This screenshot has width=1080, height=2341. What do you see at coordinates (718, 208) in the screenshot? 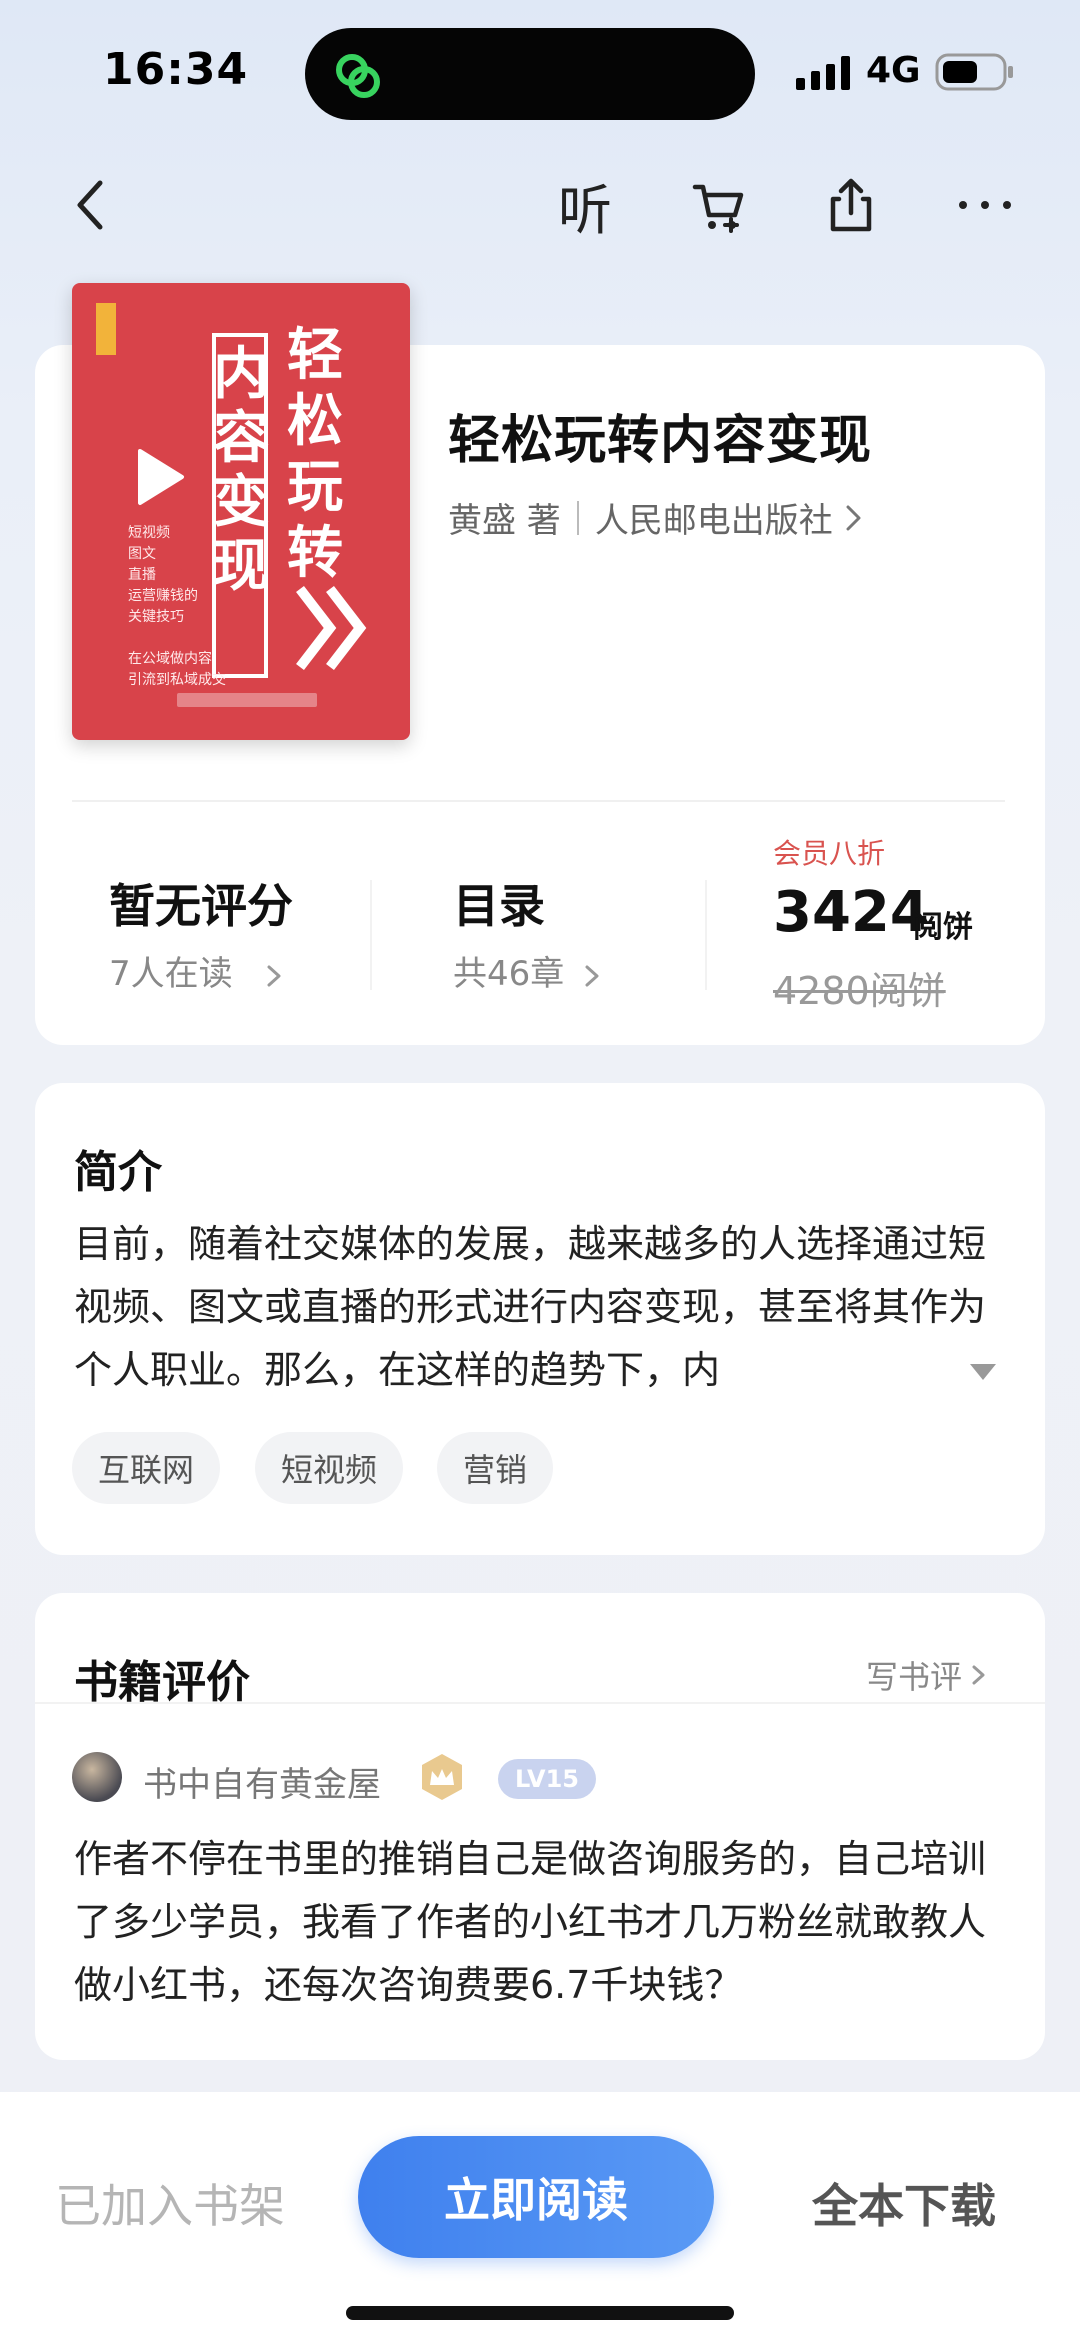
I see `cart-icon` at bounding box center [718, 208].